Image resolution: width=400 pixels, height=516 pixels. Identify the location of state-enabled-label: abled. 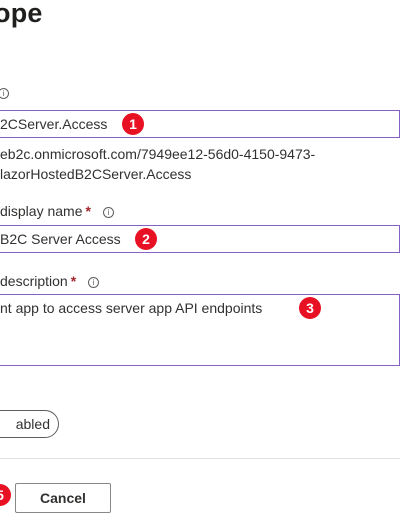
(32, 424).